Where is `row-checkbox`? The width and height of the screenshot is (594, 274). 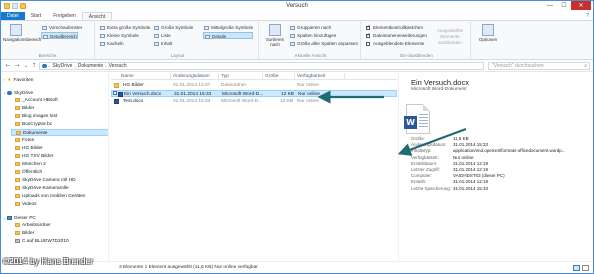 row-checkbox is located at coordinates (115, 93).